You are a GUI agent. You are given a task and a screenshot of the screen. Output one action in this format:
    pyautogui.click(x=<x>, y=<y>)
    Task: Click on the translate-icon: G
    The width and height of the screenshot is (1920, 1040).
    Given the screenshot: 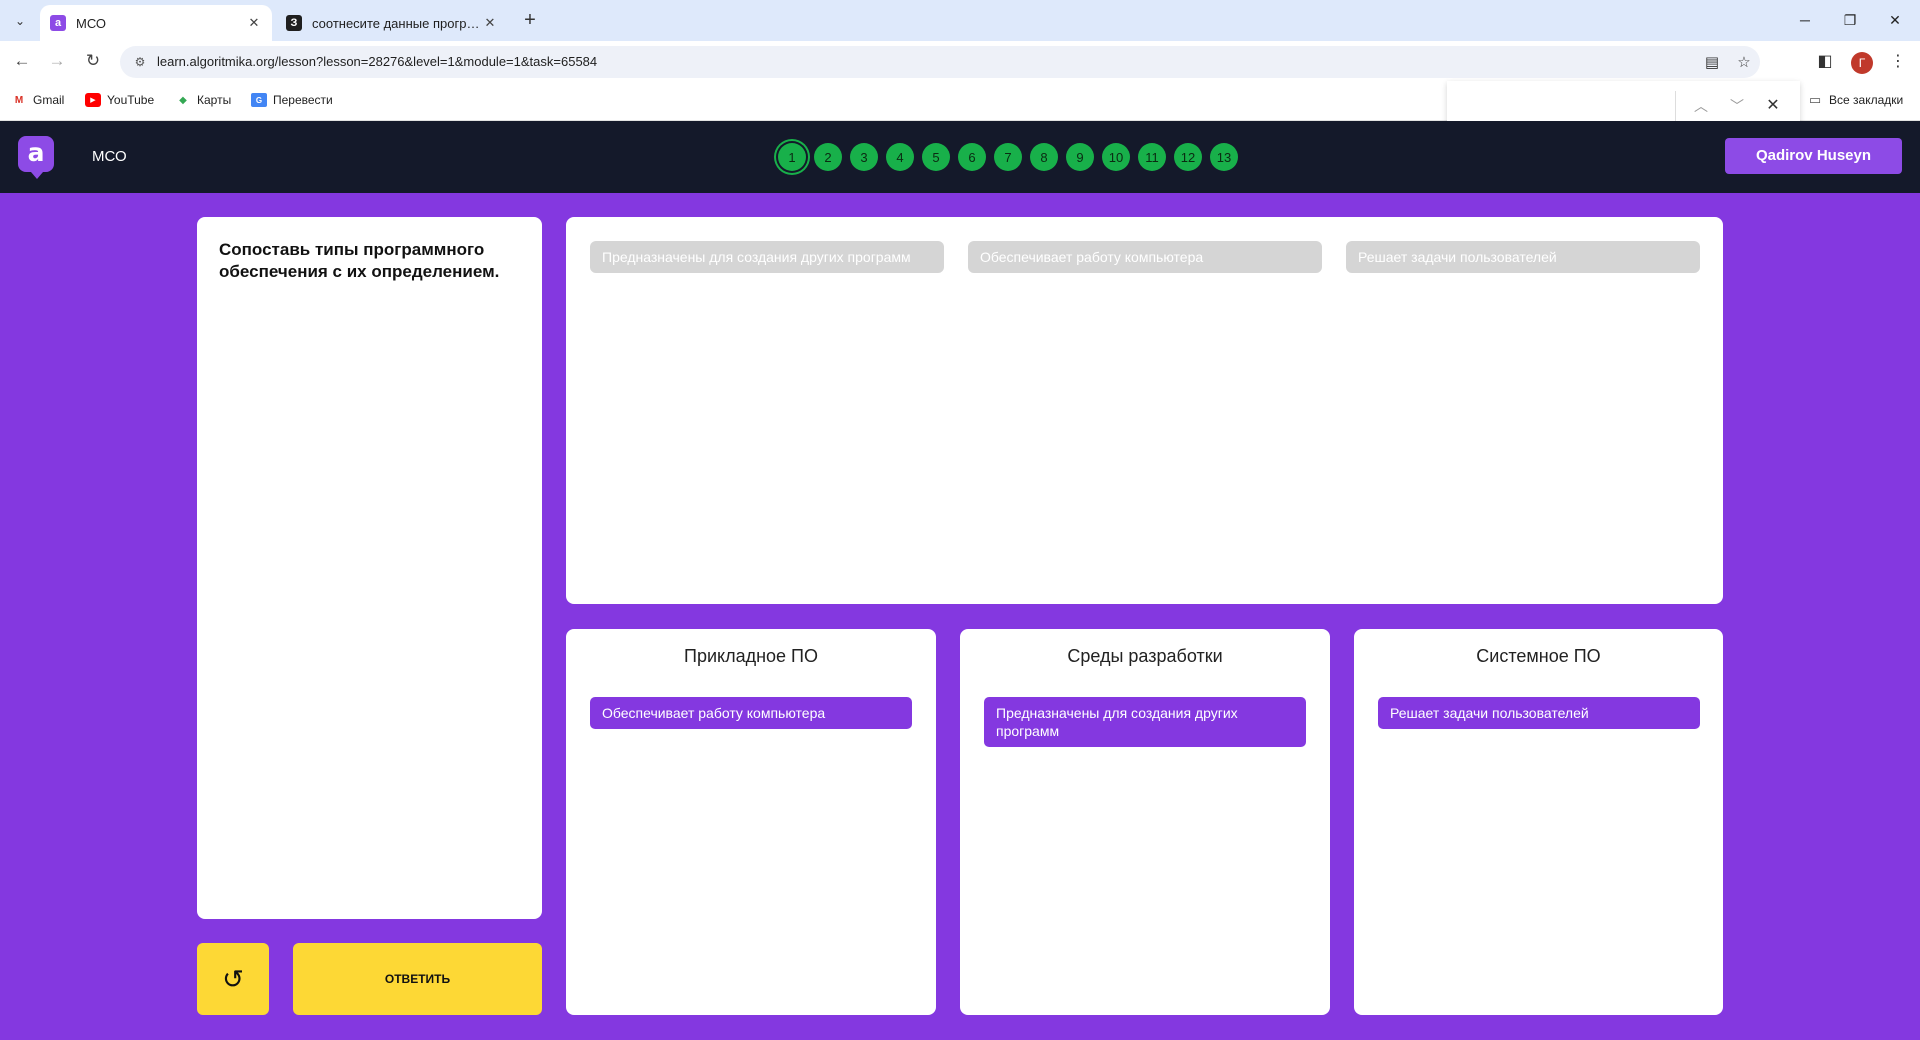 What is the action you would take?
    pyautogui.click(x=259, y=100)
    